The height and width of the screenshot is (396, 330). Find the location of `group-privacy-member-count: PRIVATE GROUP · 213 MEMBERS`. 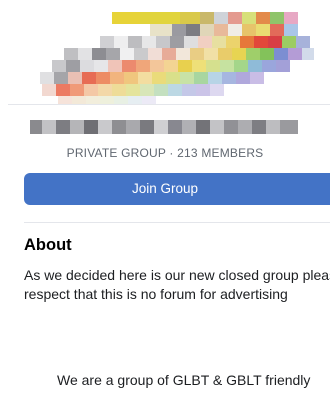

group-privacy-member-count: PRIVATE GROUP · 213 MEMBERS is located at coordinates (165, 153).